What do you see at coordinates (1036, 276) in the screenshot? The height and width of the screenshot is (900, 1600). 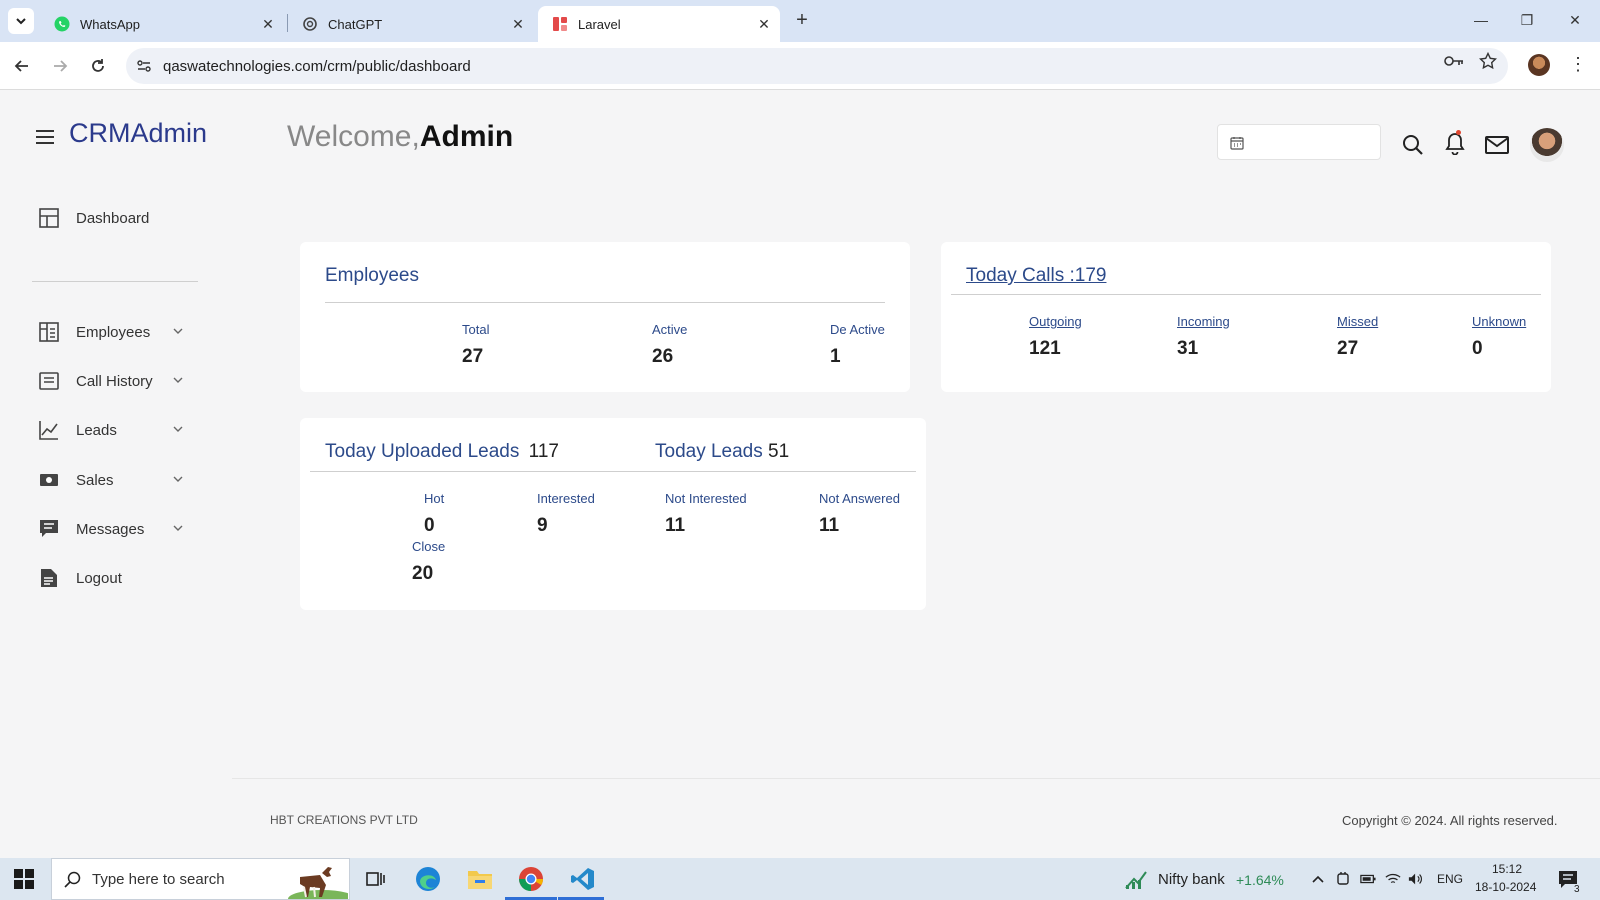 I see `today-calls-link: Today Calls :179` at bounding box center [1036, 276].